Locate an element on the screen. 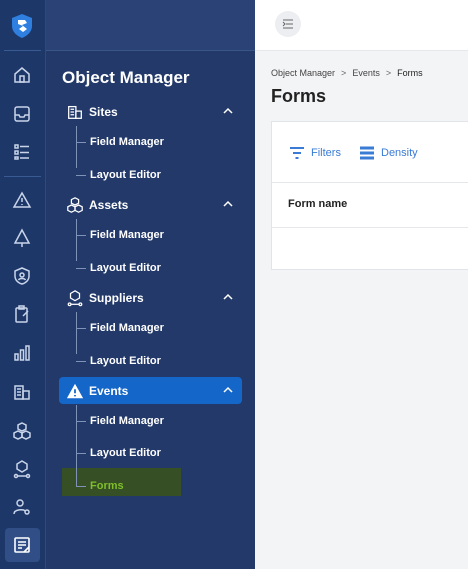  sites-field-manager: Field Manager is located at coordinates (120, 142).